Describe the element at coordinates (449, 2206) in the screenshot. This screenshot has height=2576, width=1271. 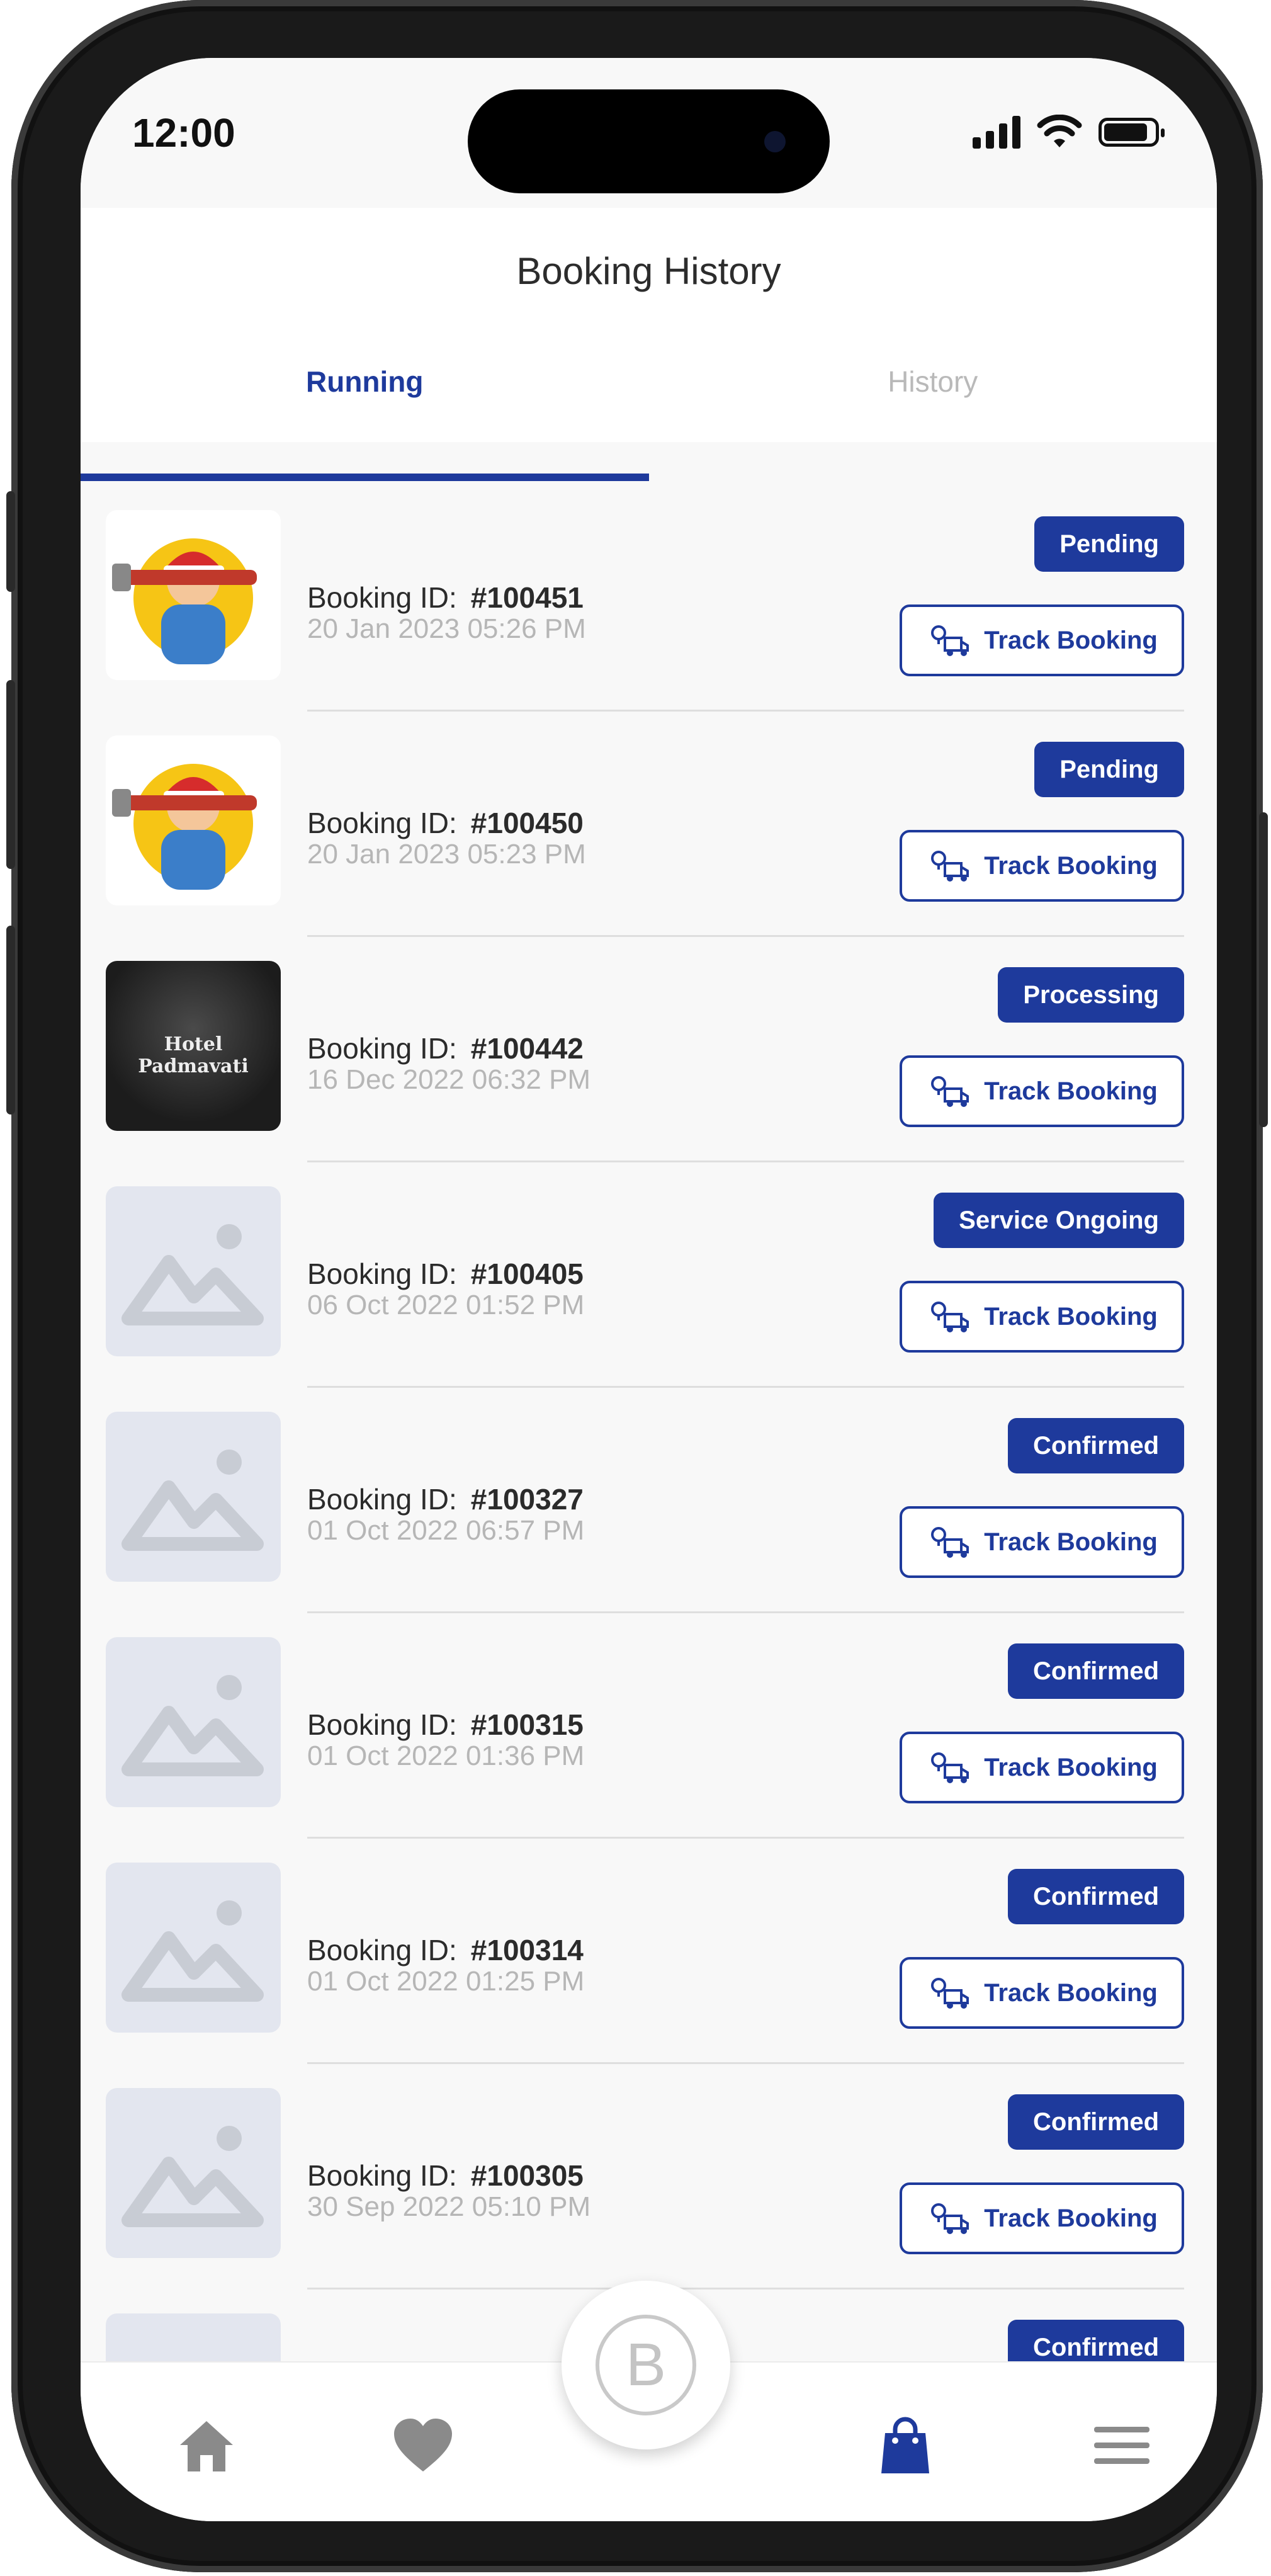
I see `booking-date: 30 Sep 2022 05:10 PM` at that location.